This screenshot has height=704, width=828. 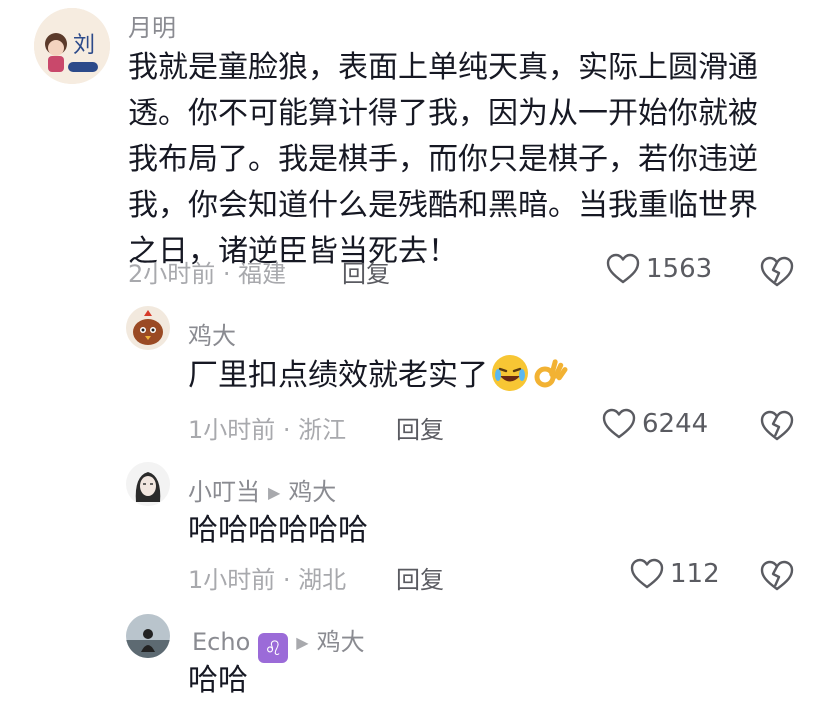 I want to click on comment-author-line: 小叮当 ▶ 鸡大, so click(x=262, y=489).